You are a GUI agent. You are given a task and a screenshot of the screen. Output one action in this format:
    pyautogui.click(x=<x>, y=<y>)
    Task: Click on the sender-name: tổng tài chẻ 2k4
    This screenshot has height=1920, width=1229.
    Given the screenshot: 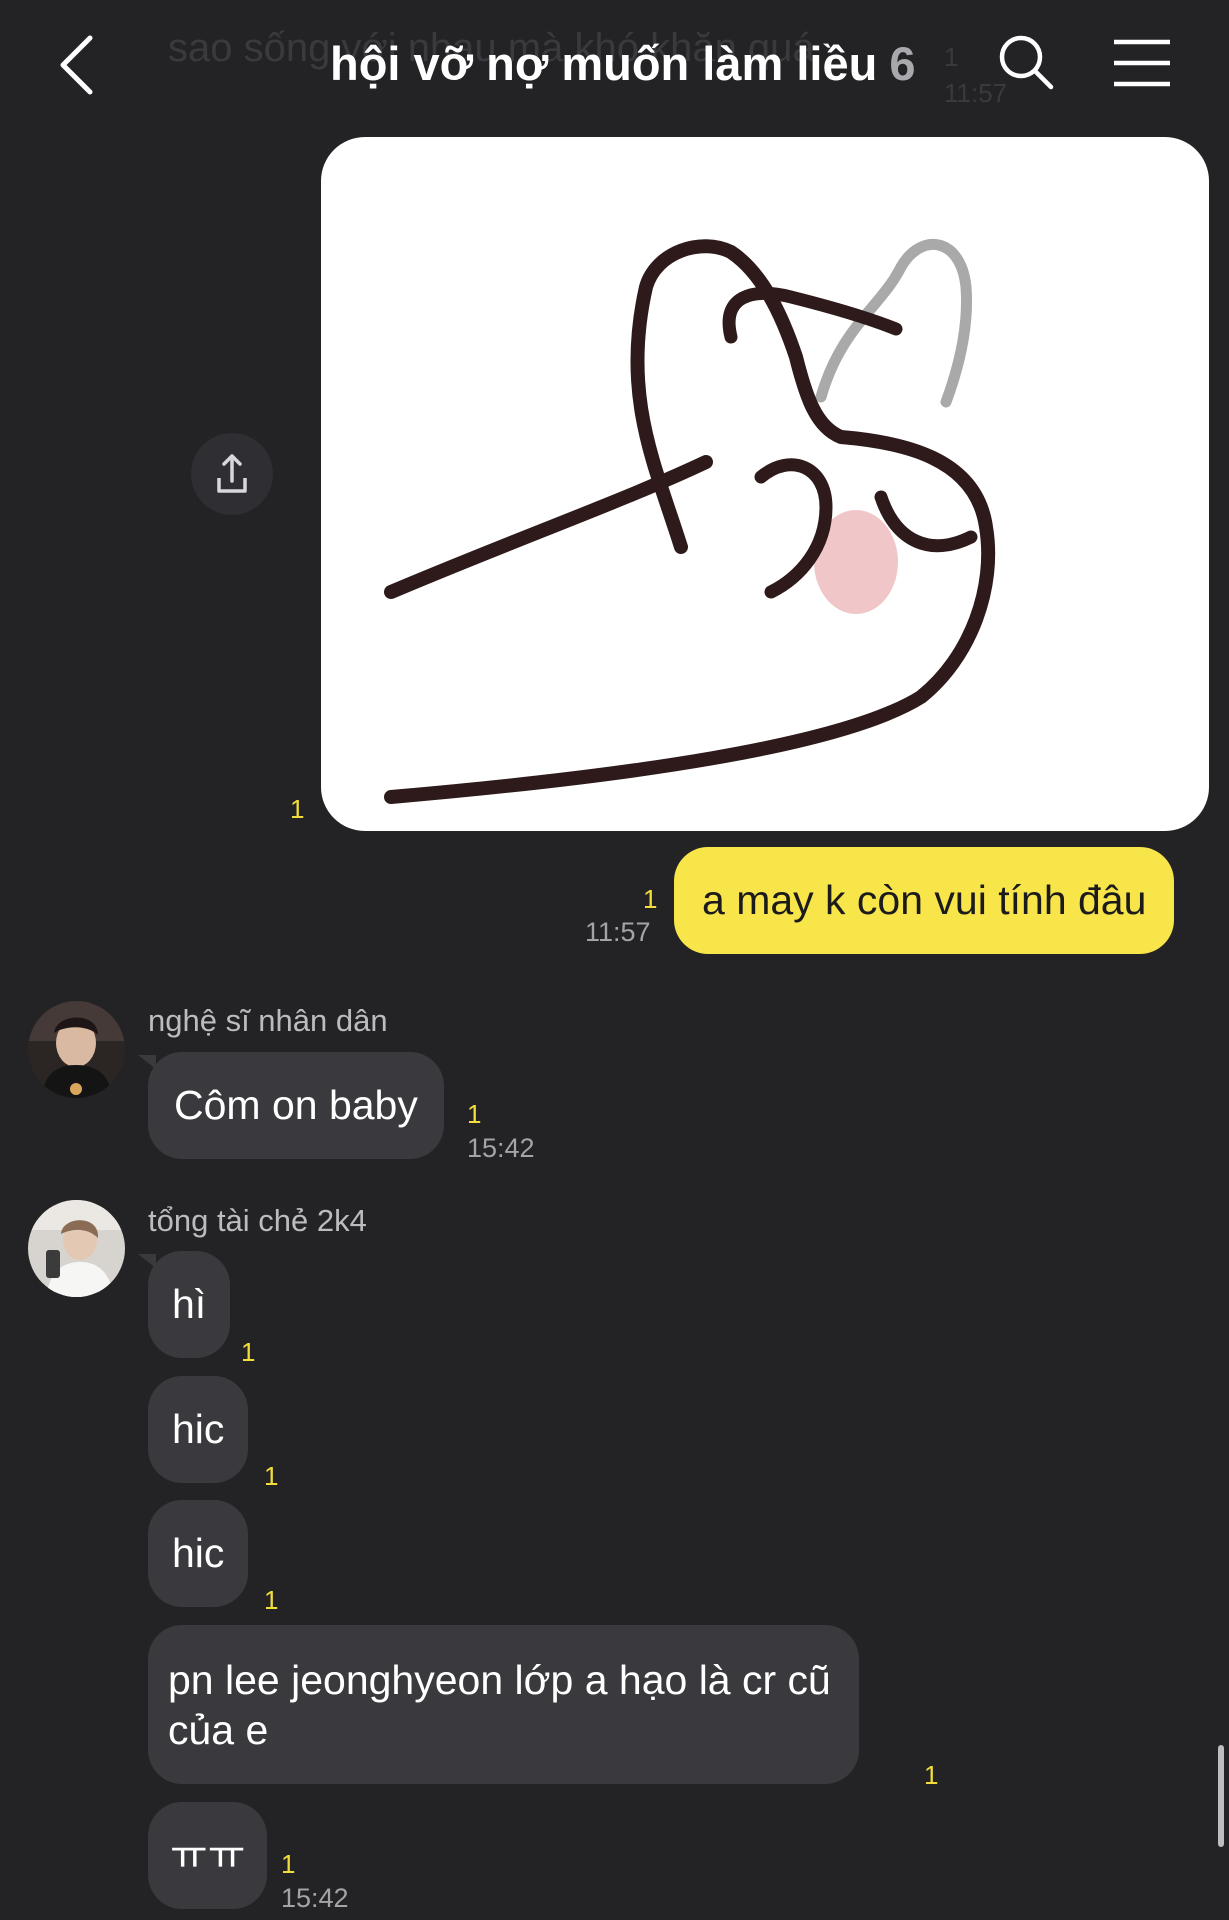 What is the action you would take?
    pyautogui.click(x=257, y=1220)
    